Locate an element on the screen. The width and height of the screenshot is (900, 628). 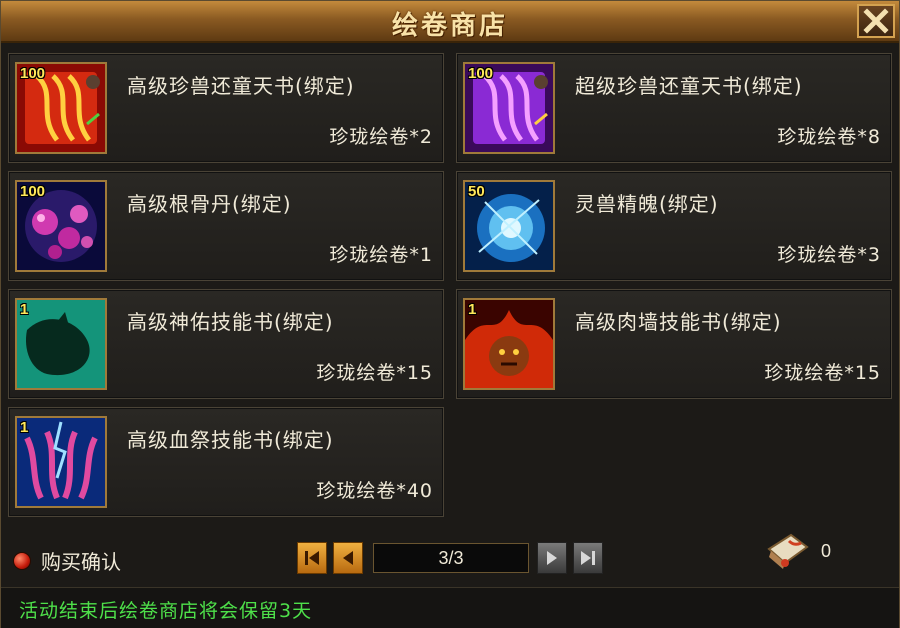
shop-item-card: 1 高级血祭技能书(绑定) 珍珑绘卷*40 is located at coordinates (226, 462).